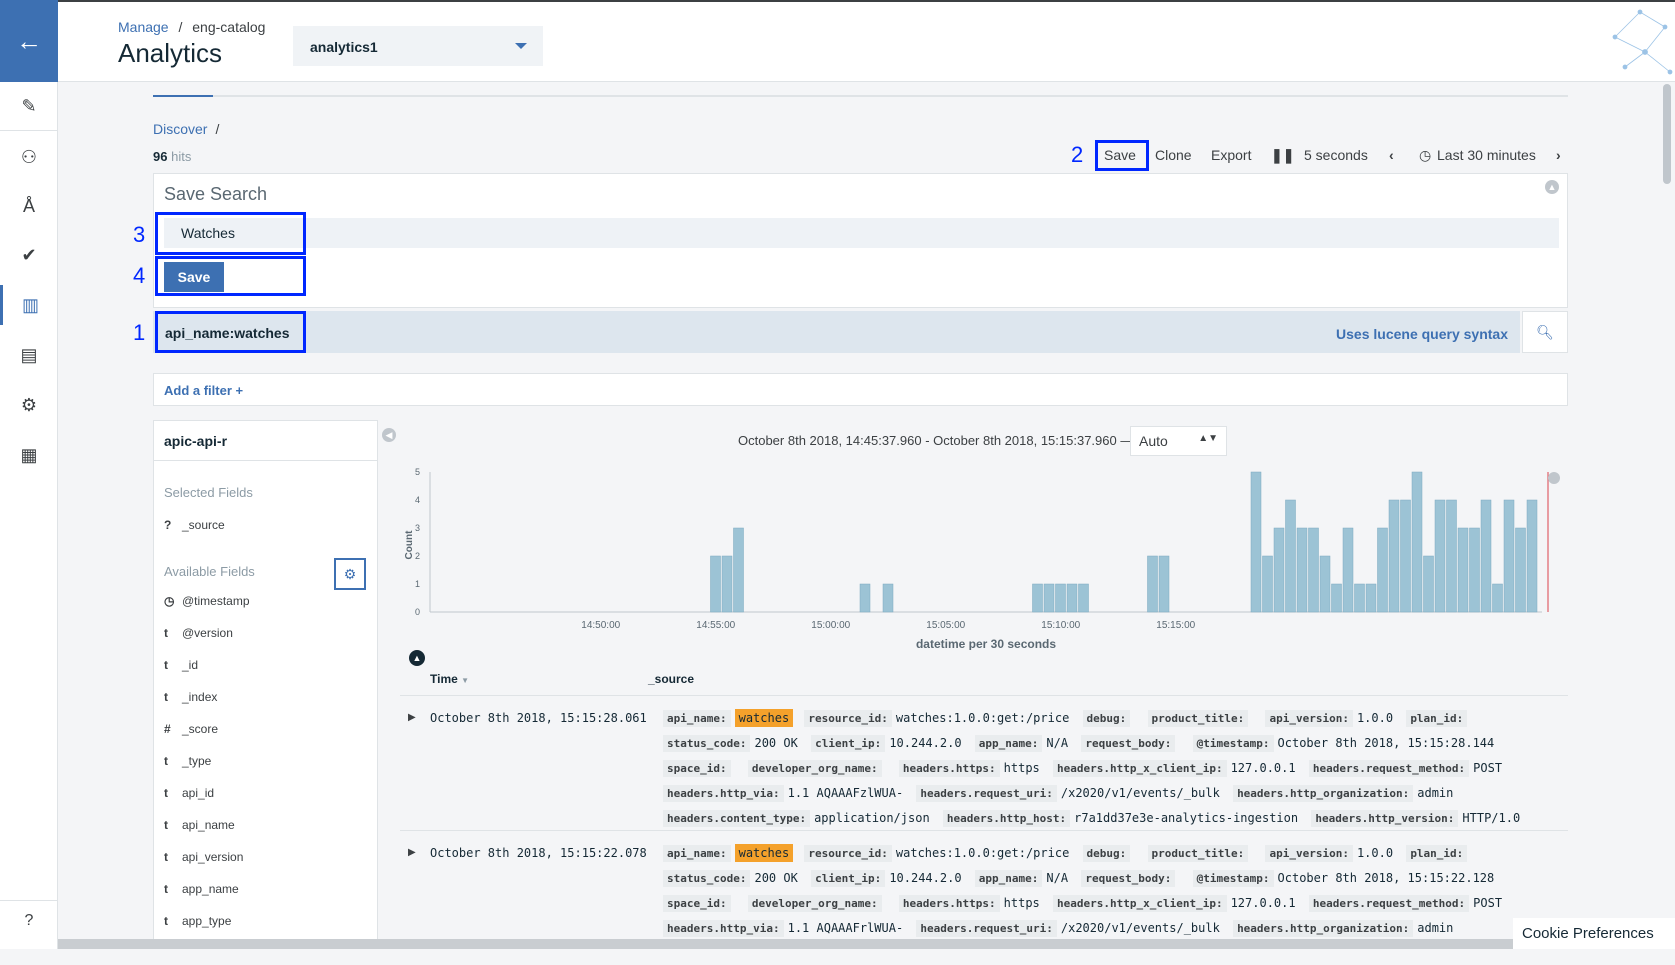 The height and width of the screenshot is (965, 1675). Describe the element at coordinates (166, 761) in the screenshot. I see `field-type: t` at that location.